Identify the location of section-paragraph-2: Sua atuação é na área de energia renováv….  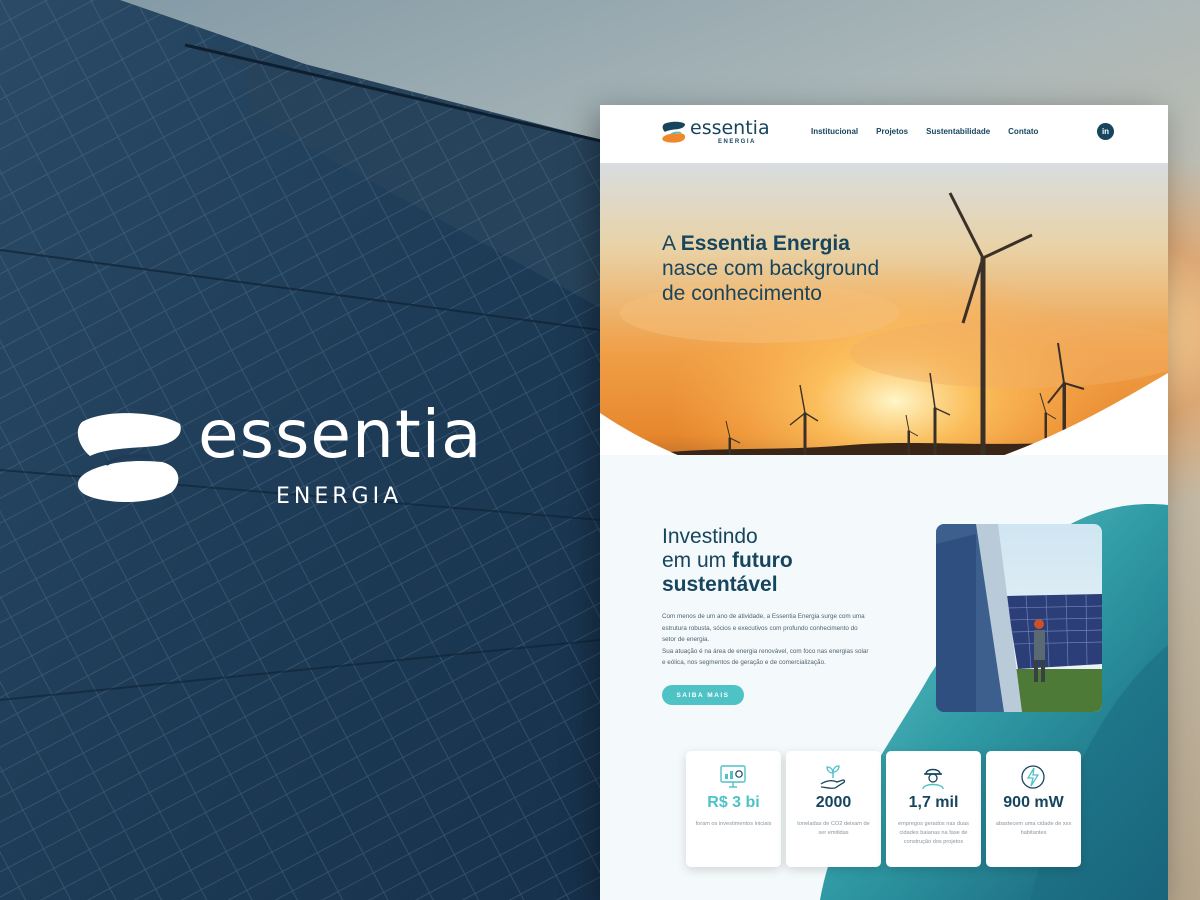
(765, 657).